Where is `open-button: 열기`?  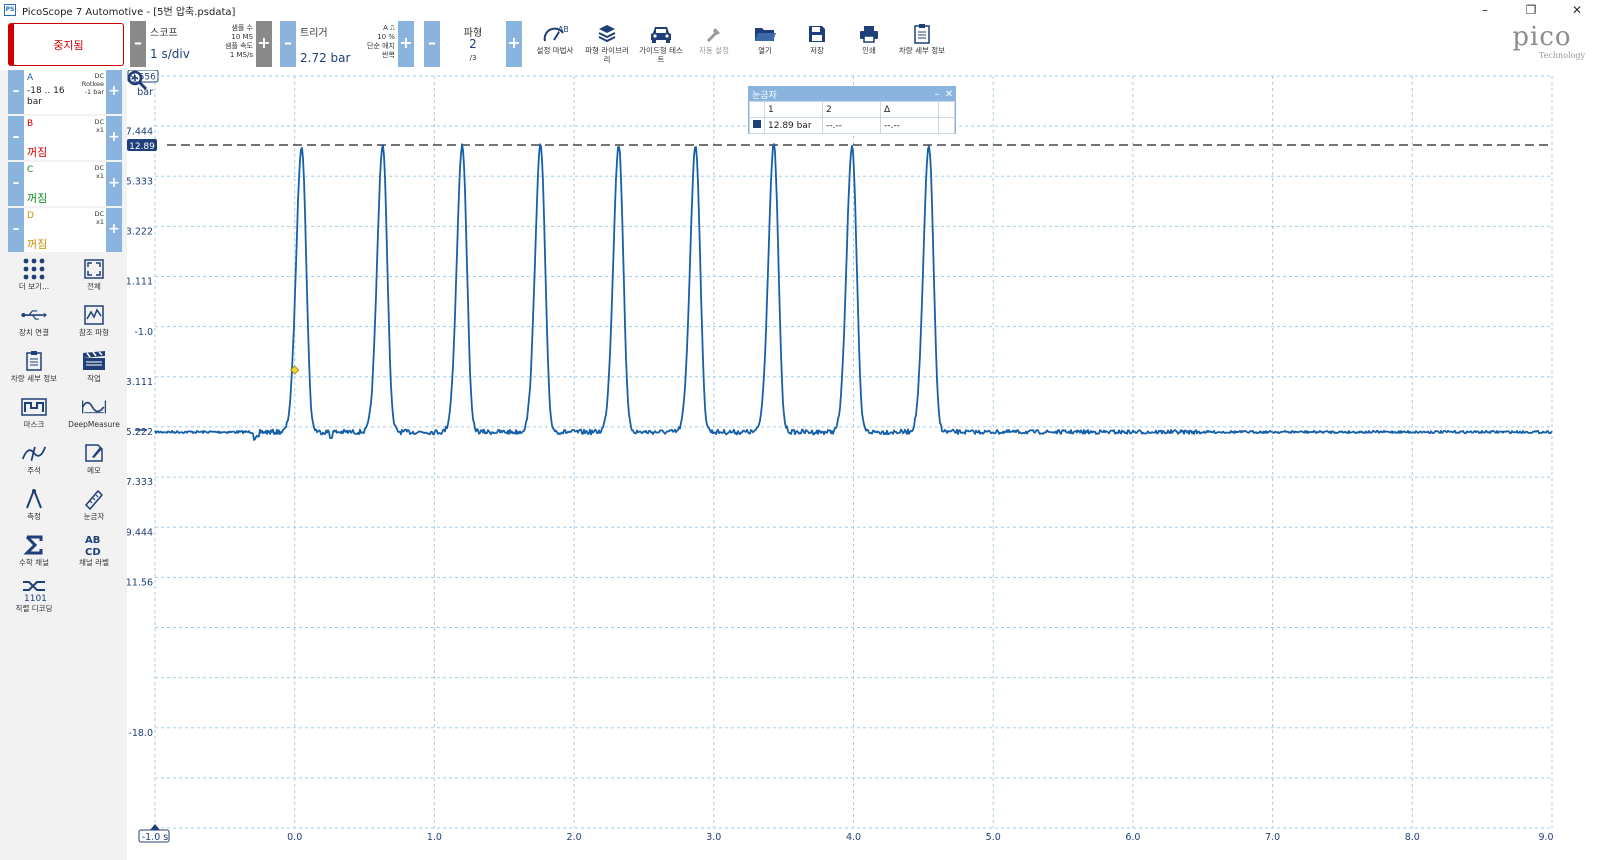
open-button: 열기 is located at coordinates (765, 45).